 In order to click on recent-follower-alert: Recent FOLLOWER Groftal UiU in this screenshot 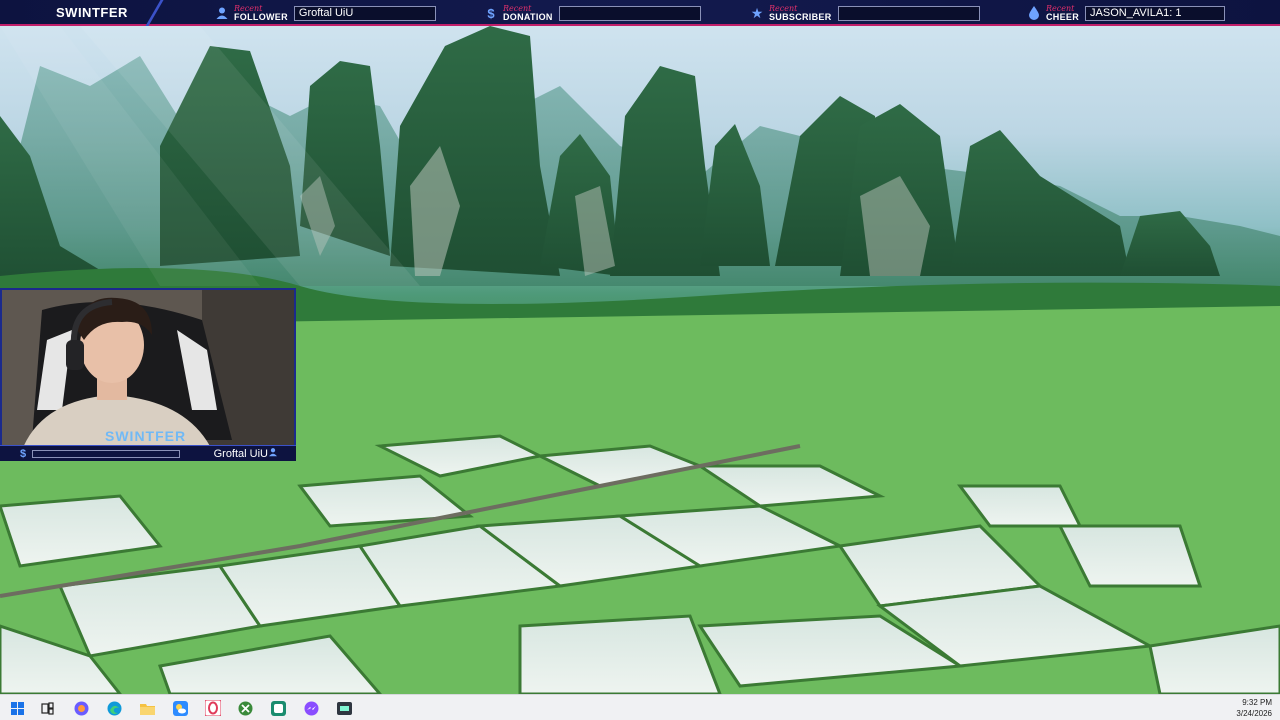, I will do `click(325, 13)`.